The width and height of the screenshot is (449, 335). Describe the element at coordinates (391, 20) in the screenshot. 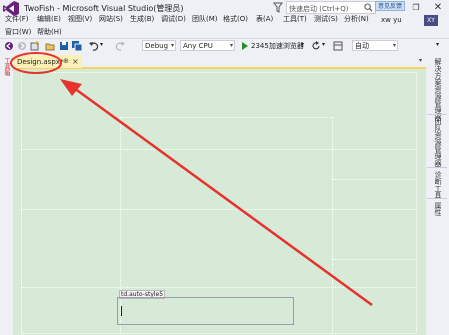

I see `user-name: xw yu` at that location.